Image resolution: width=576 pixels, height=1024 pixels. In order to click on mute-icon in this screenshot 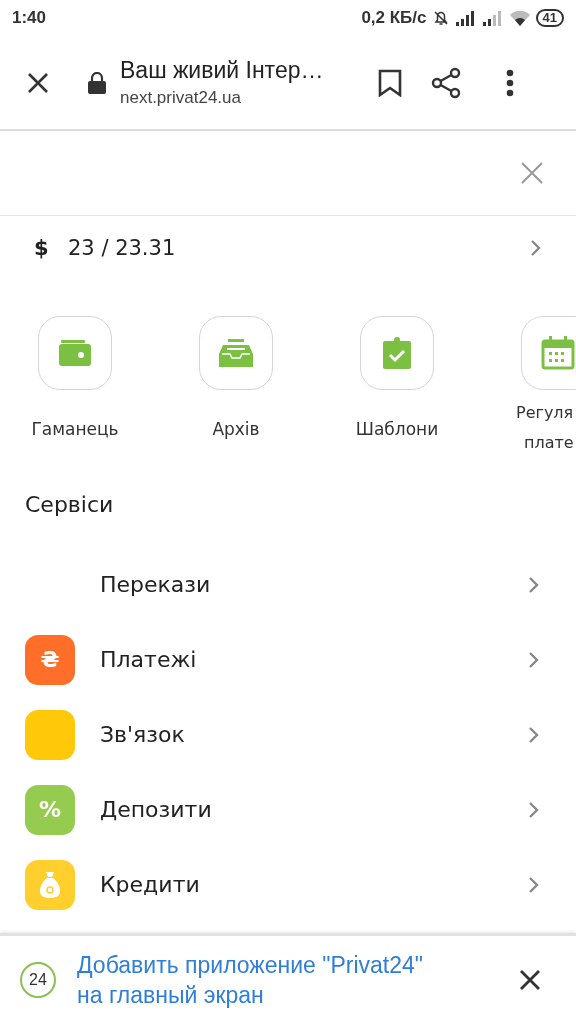, I will do `click(440, 18)`.